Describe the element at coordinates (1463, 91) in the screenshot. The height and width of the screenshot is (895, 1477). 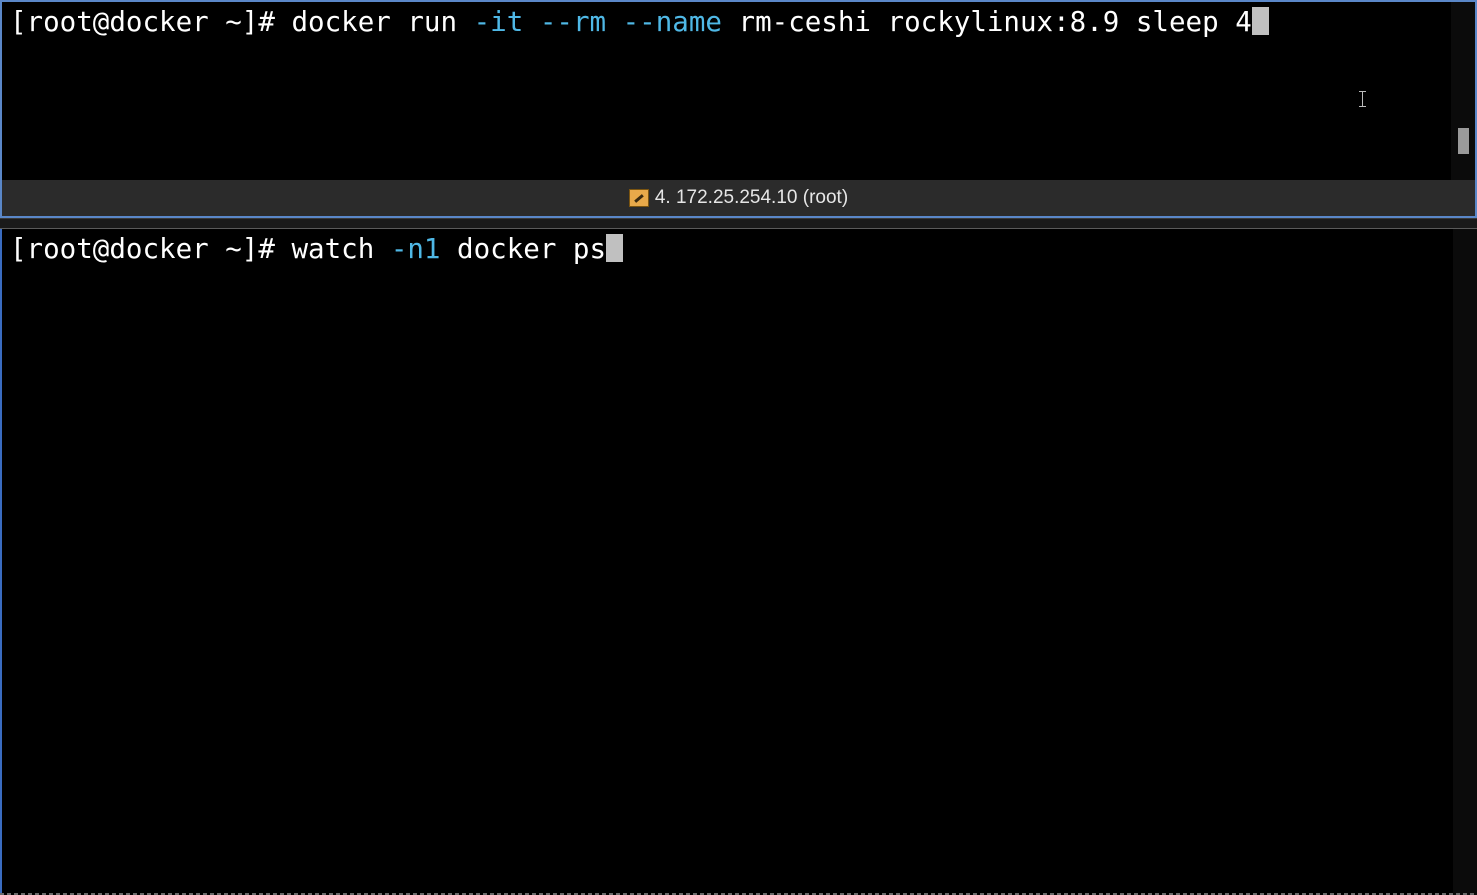
I see `vertical-scrollbar-top` at that location.